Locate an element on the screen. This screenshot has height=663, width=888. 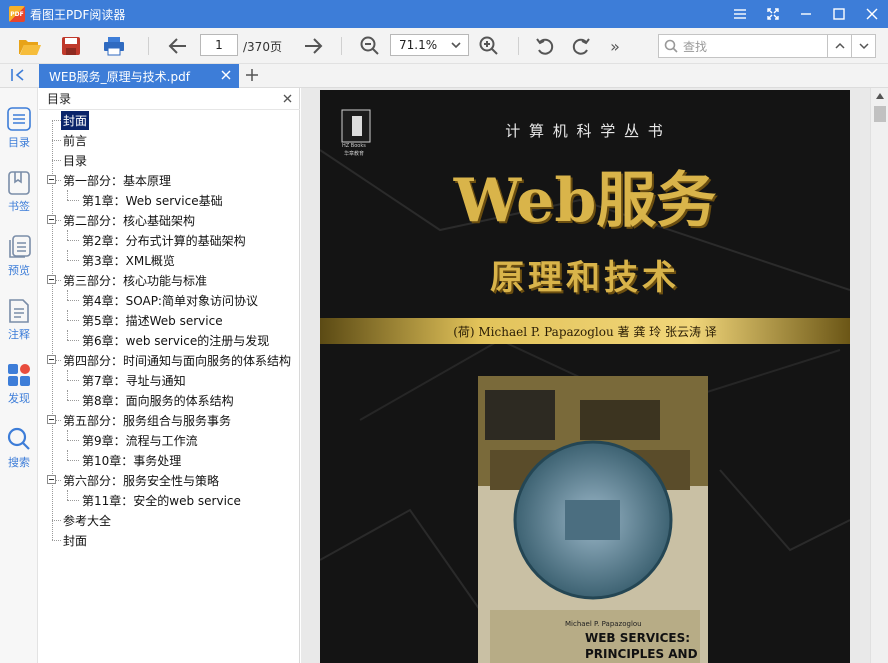
next-page-icon is located at coordinates (313, 46).